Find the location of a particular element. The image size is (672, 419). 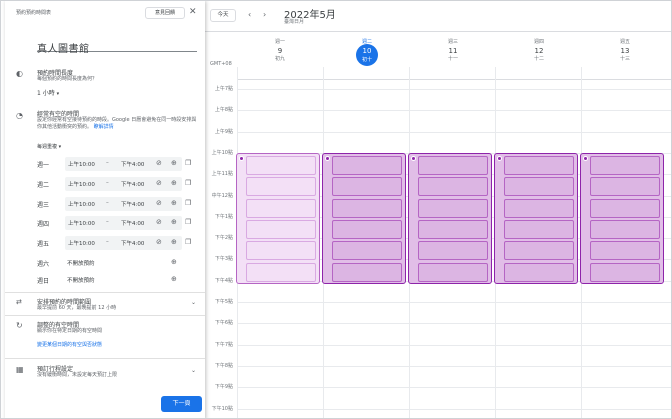

availability-block-mon is located at coordinates (278, 218).